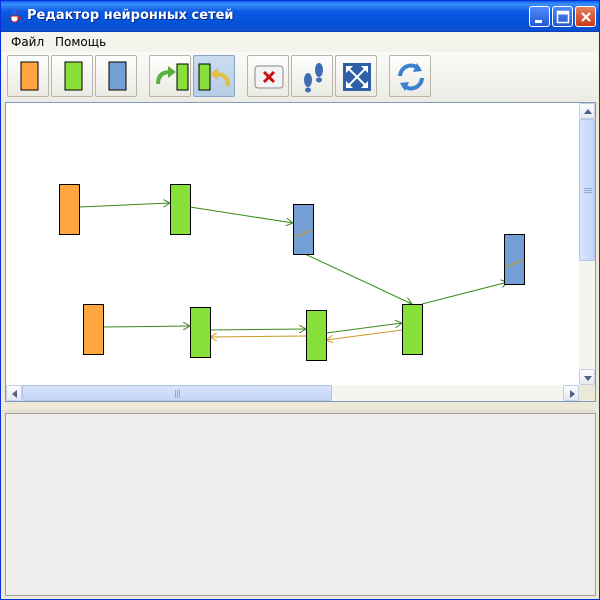  Describe the element at coordinates (241, 214) in the screenshot. I see `connection-h1-out1` at that location.